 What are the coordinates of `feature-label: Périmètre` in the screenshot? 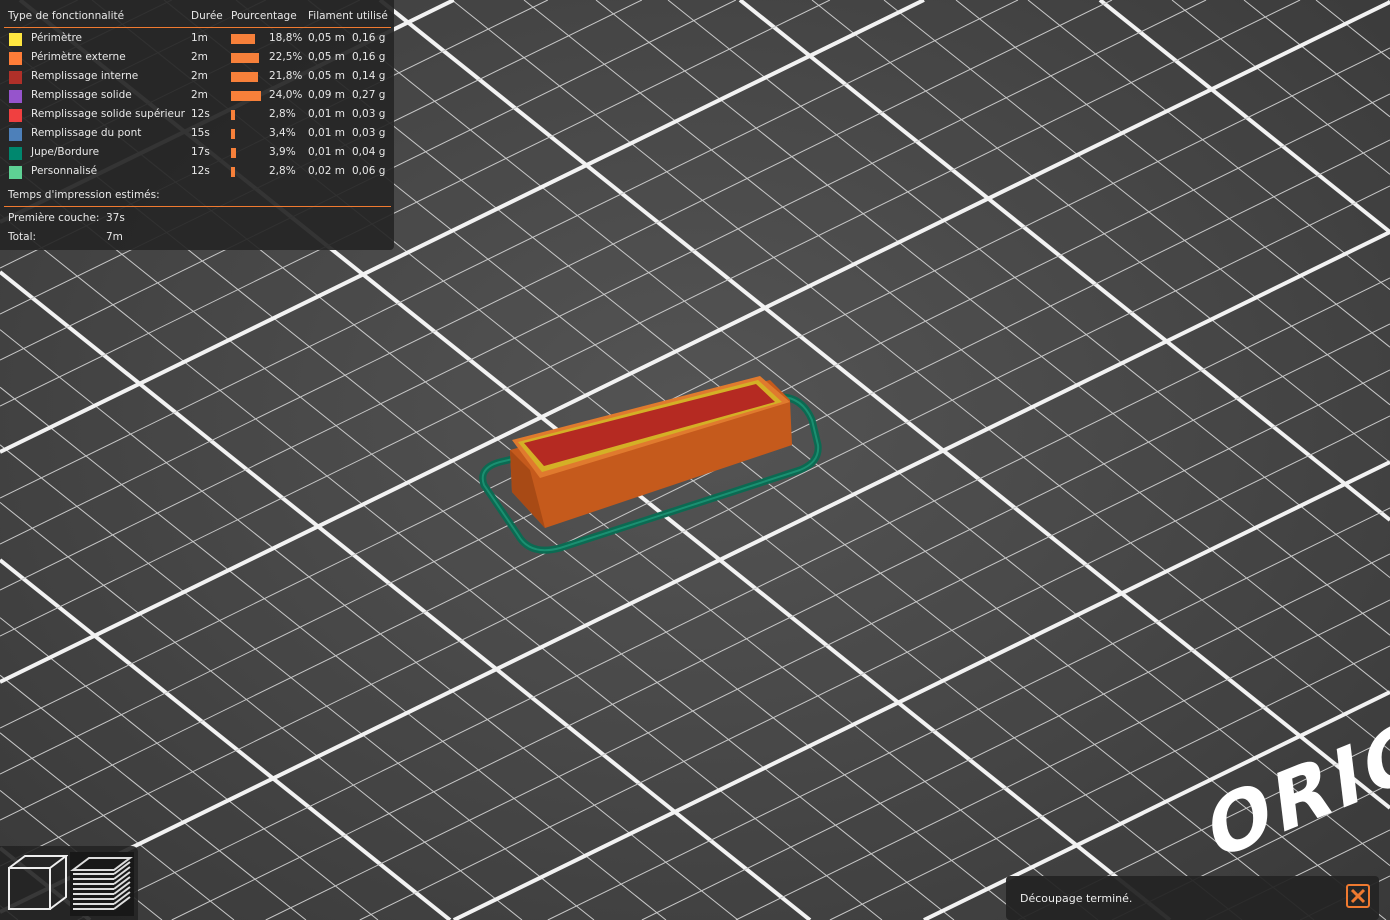 It's located at (57, 38).